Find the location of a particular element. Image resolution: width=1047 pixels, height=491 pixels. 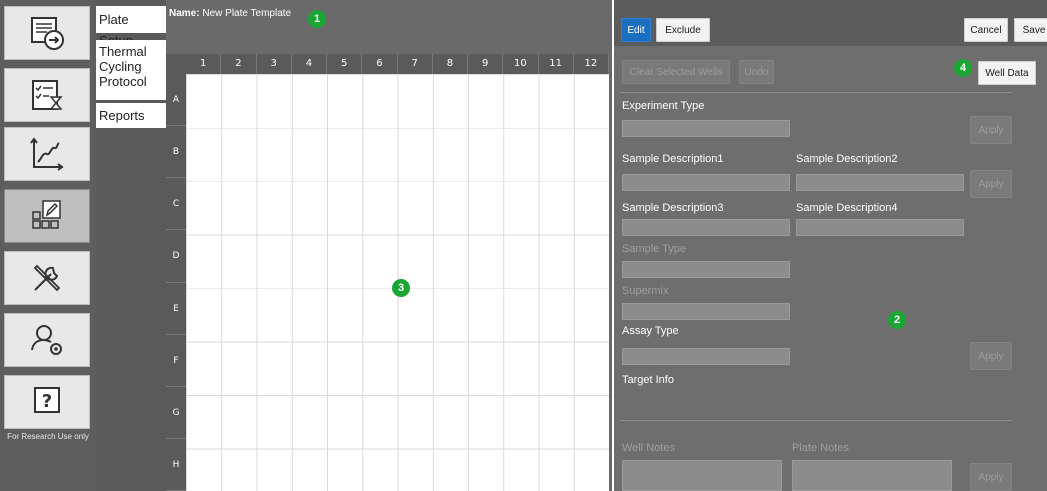

divider-bottom is located at coordinates (816, 420).